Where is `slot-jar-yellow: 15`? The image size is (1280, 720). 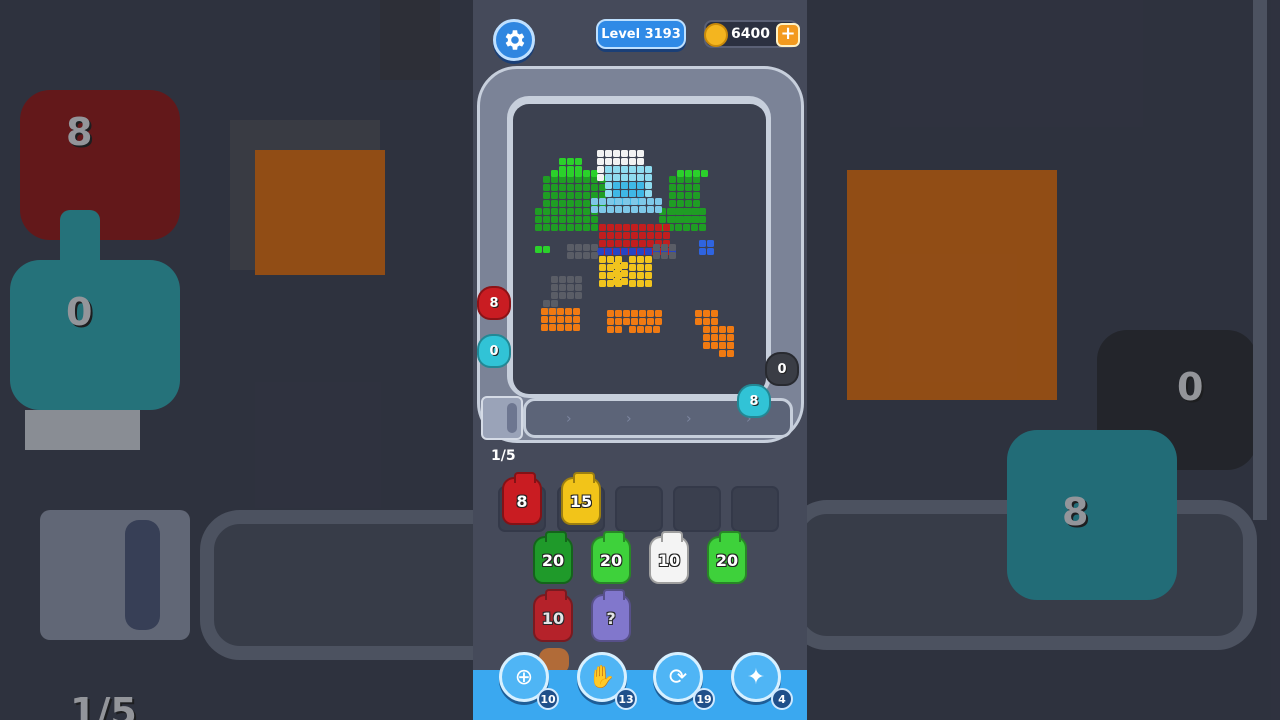
slot-jar-yellow: 15 is located at coordinates (581, 498).